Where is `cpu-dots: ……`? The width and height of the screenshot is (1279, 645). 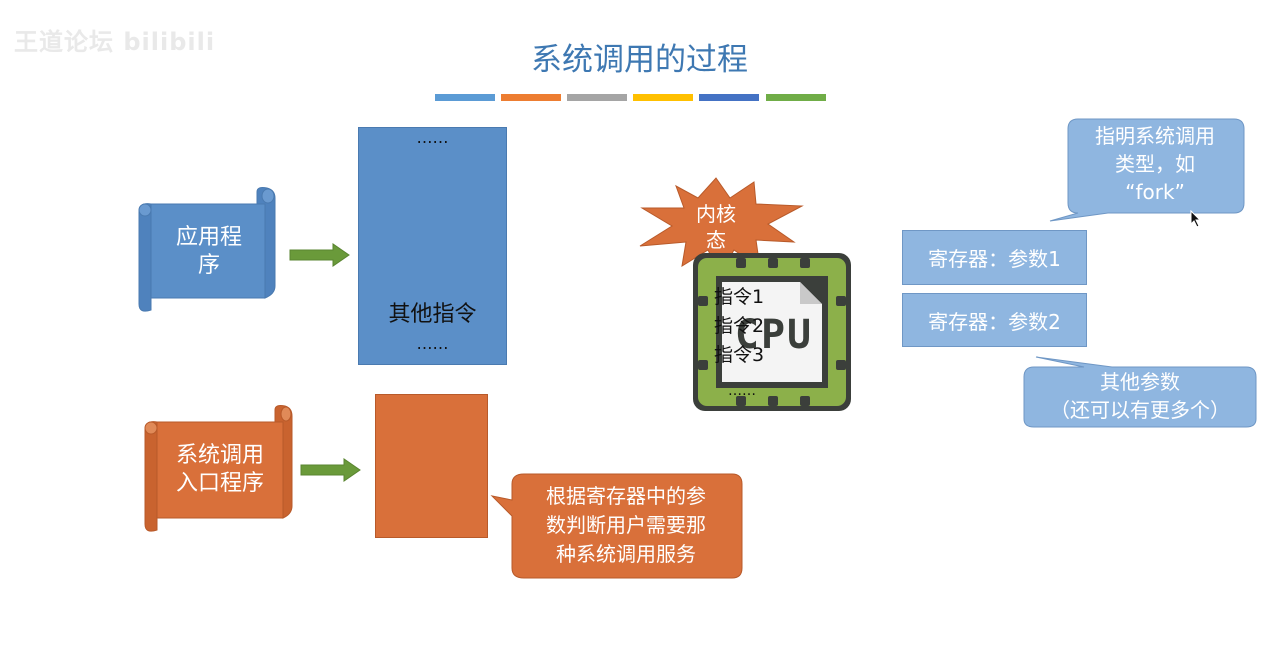
cpu-dots: …… is located at coordinates (742, 391).